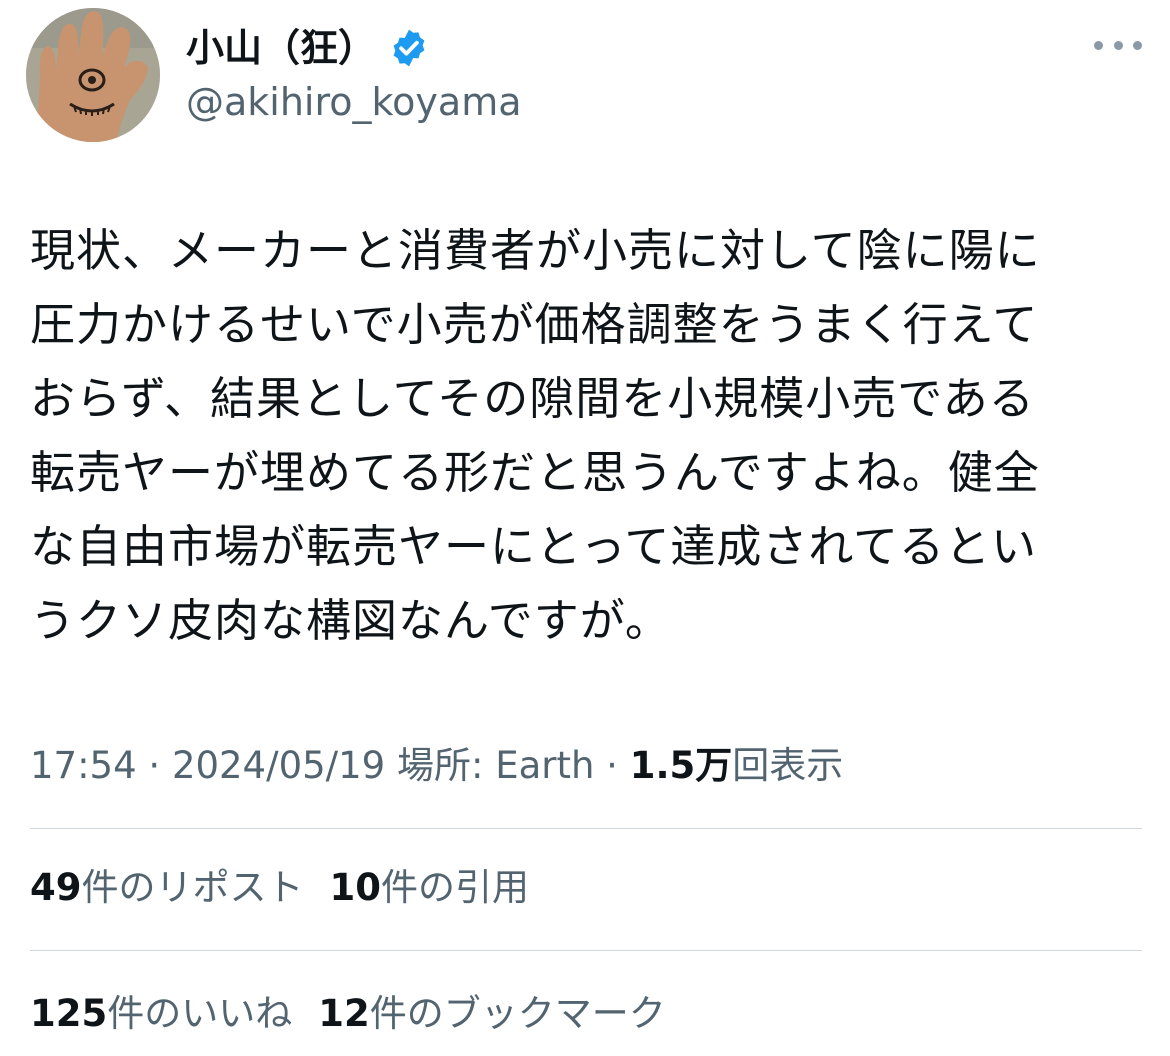  I want to click on quotes-link: 10件の引用, so click(430, 887).